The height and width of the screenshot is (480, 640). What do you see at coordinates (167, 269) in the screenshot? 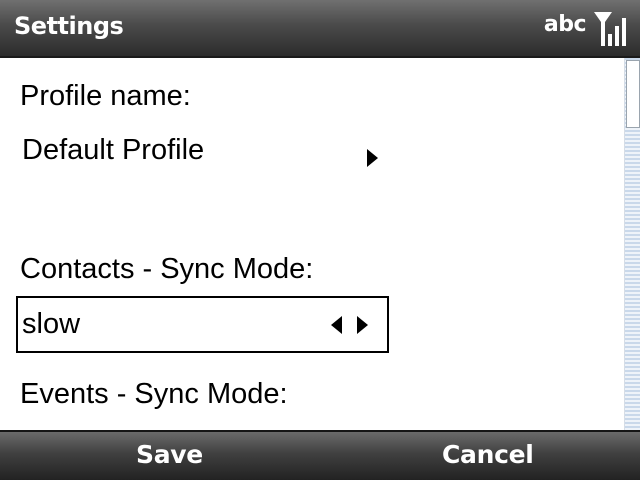
I see `contacts-sync-mode-label: Contacts - Sync Mode:` at bounding box center [167, 269].